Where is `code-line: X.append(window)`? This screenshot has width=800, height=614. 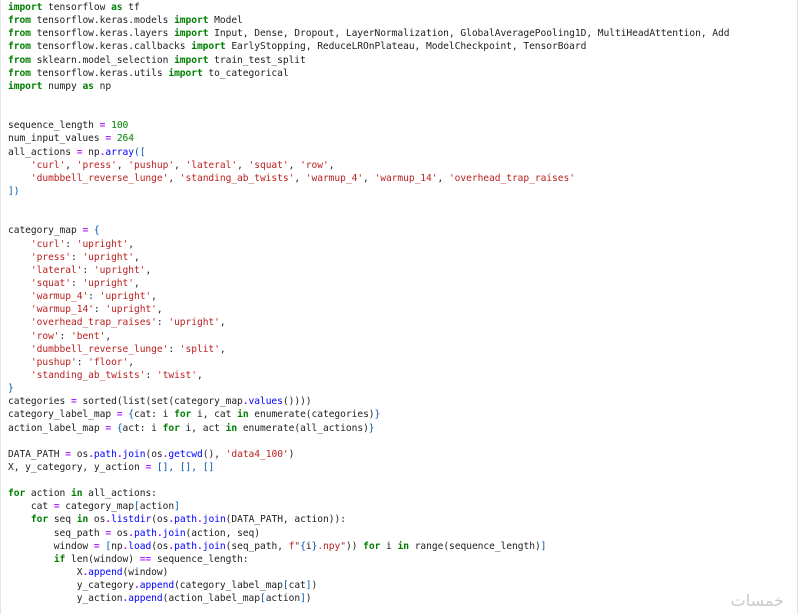
code-line: X.append(window) is located at coordinates (368, 572).